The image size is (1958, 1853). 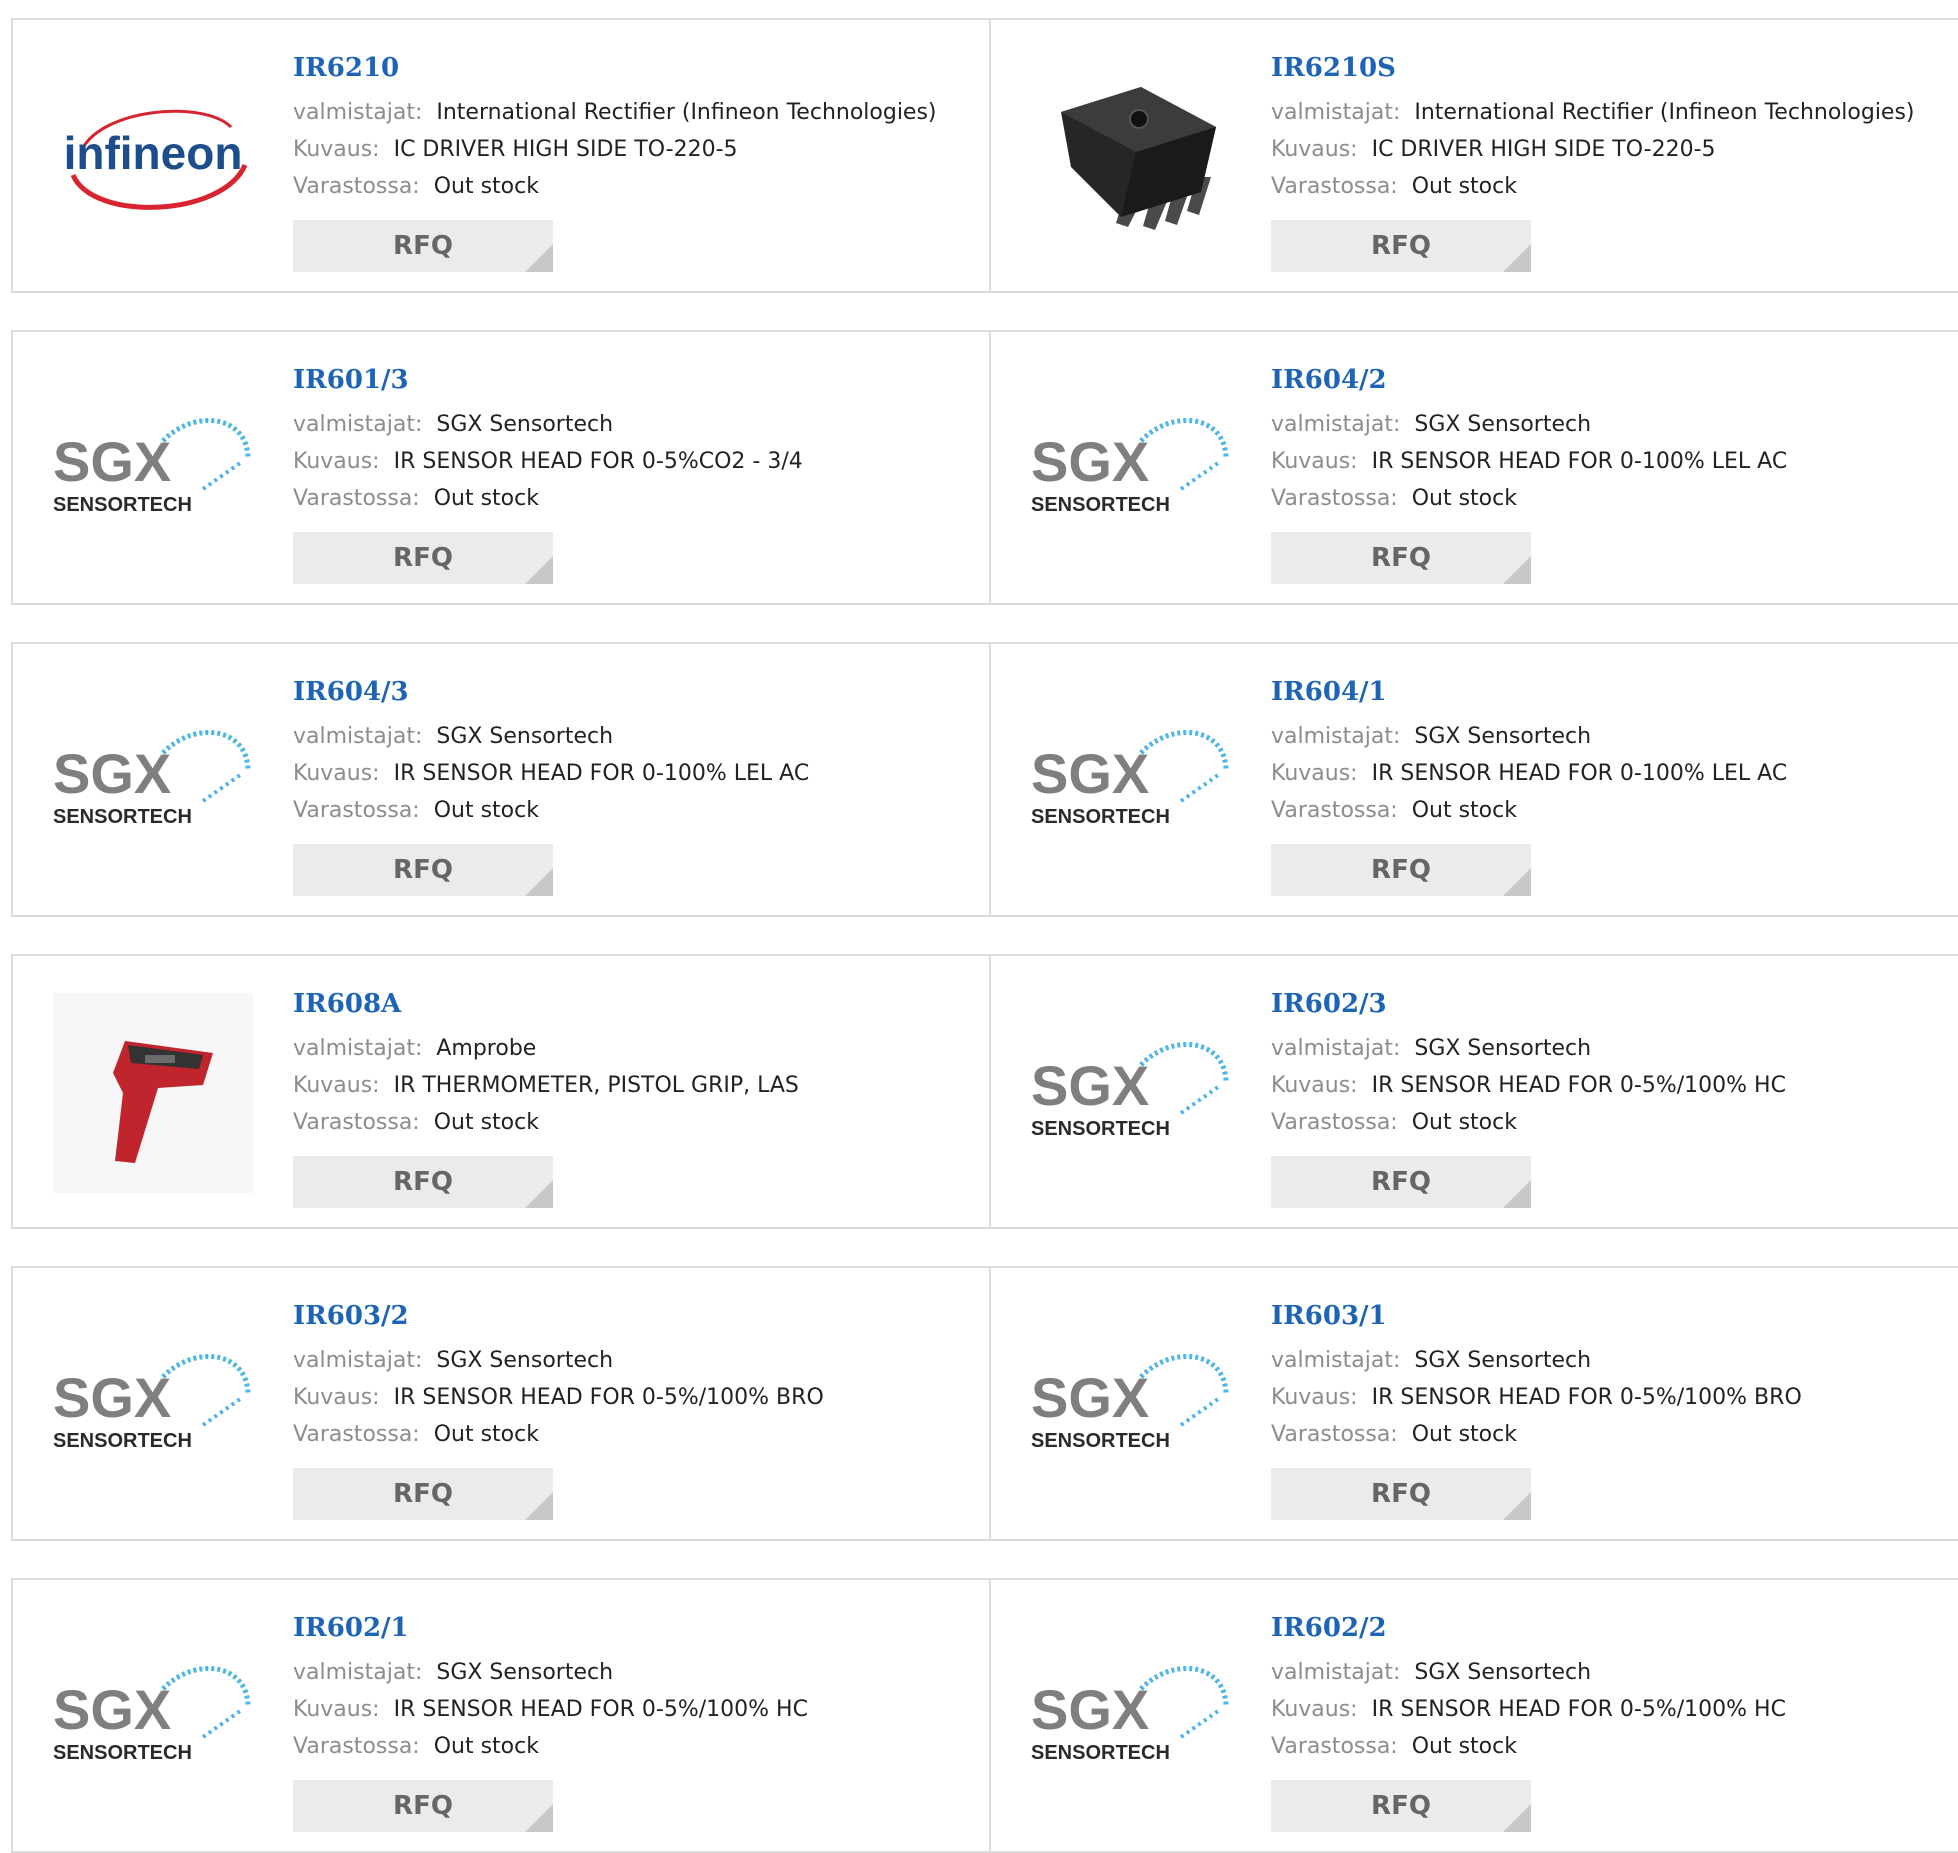 I want to click on part-number-link: IR602/3, so click(x=1528, y=1004).